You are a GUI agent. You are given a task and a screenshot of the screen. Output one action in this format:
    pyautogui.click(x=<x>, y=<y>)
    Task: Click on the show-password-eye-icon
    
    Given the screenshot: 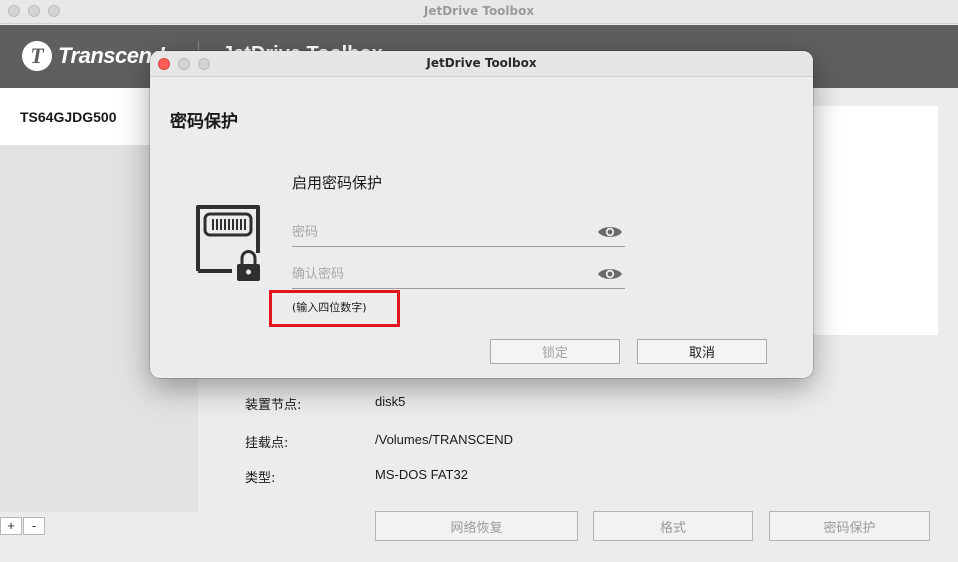 What is the action you would take?
    pyautogui.click(x=610, y=232)
    